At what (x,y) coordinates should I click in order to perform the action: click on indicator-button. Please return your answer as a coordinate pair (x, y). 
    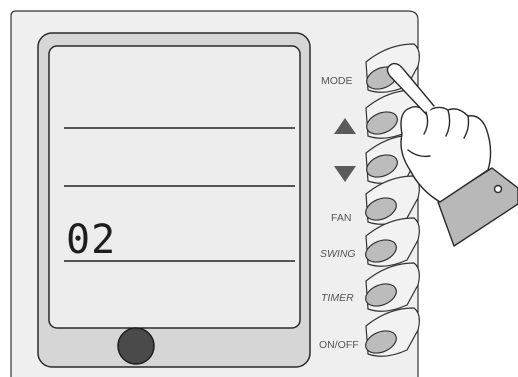
    Looking at the image, I should click on (136, 346).